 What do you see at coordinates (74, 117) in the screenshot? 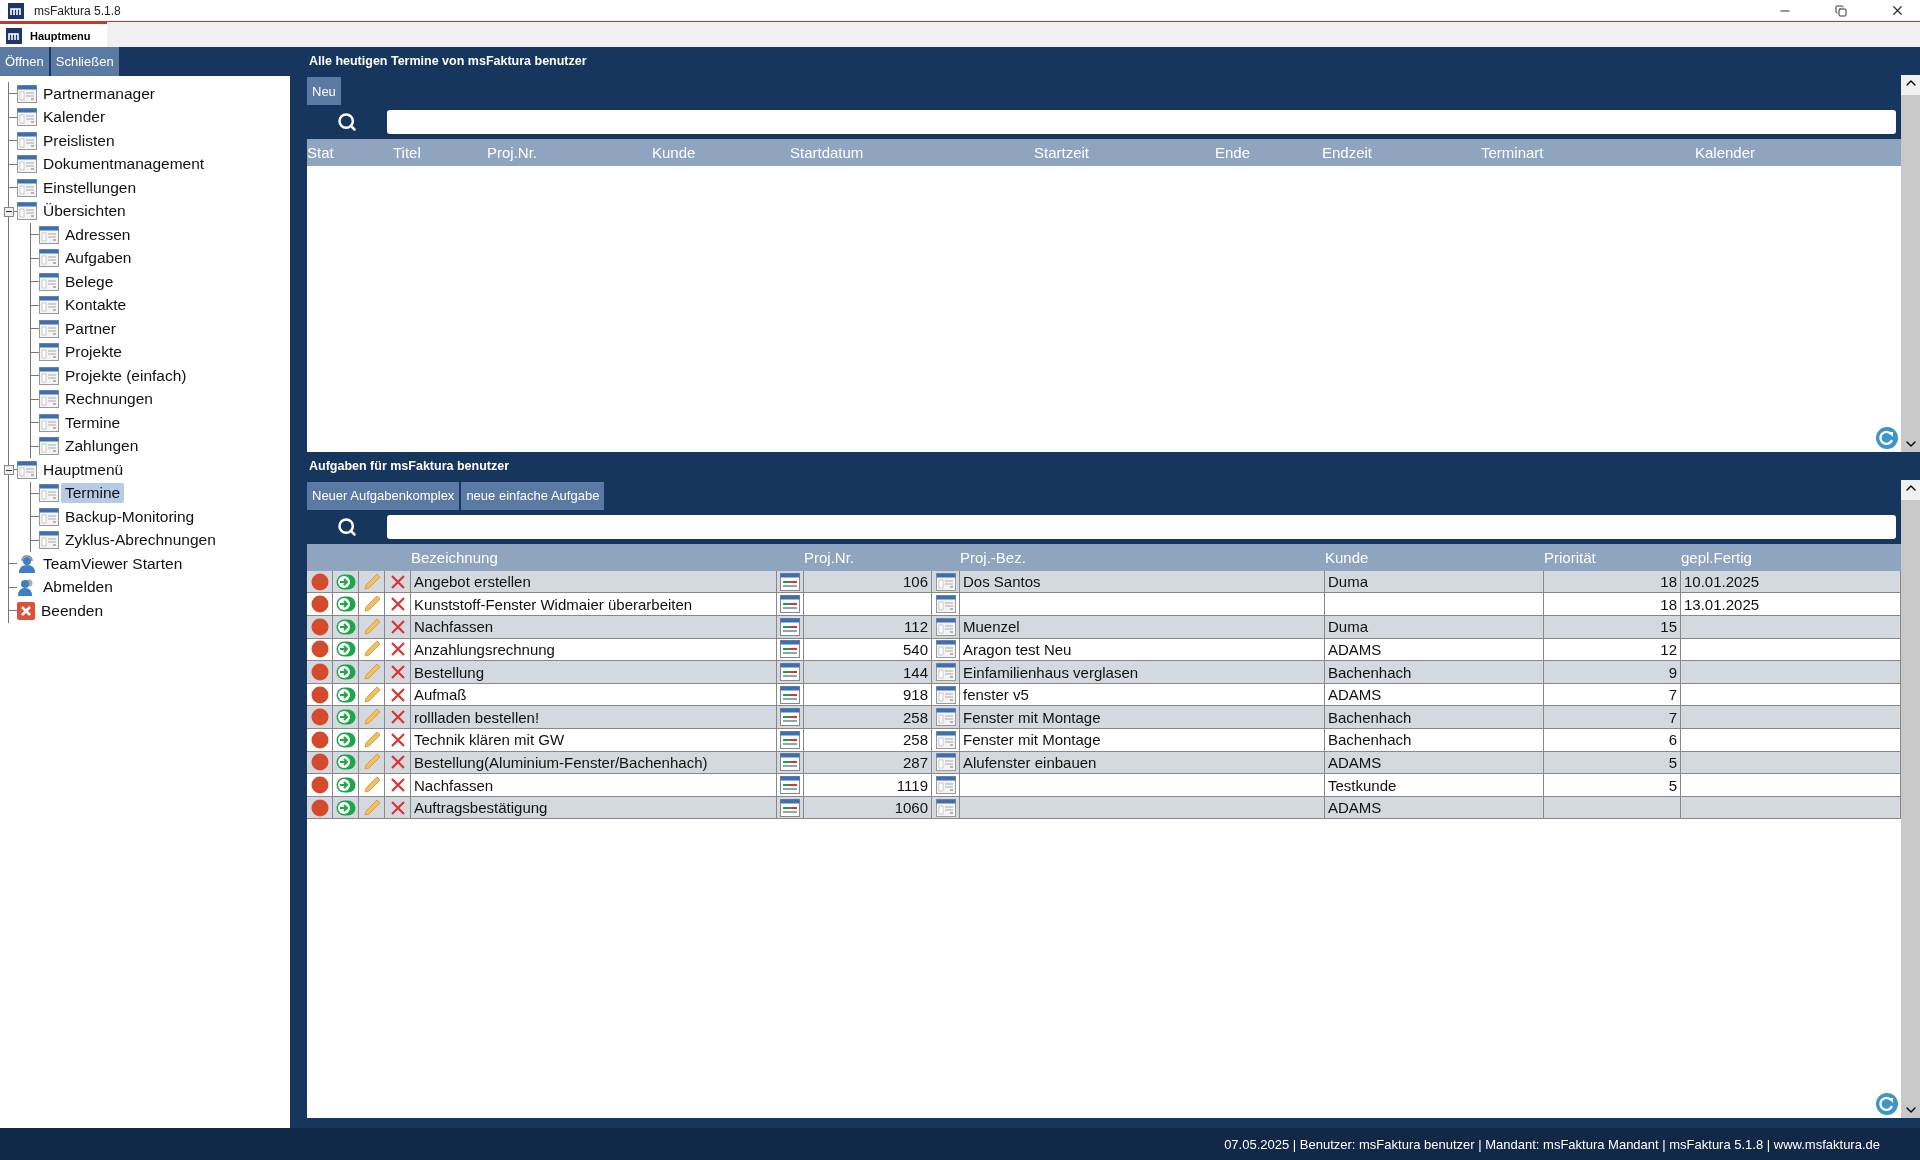
I see `tree-item: Kalender` at bounding box center [74, 117].